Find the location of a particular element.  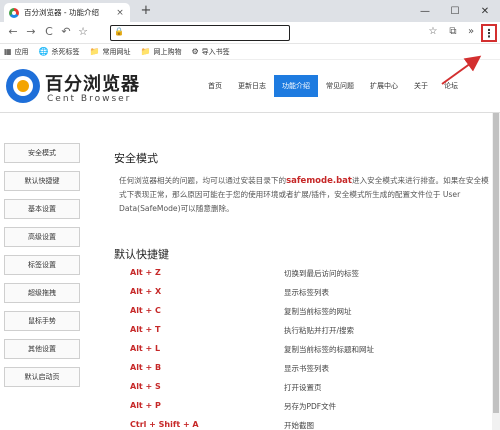

menu-kebab-icon: ⋮ is located at coordinates (489, 33).